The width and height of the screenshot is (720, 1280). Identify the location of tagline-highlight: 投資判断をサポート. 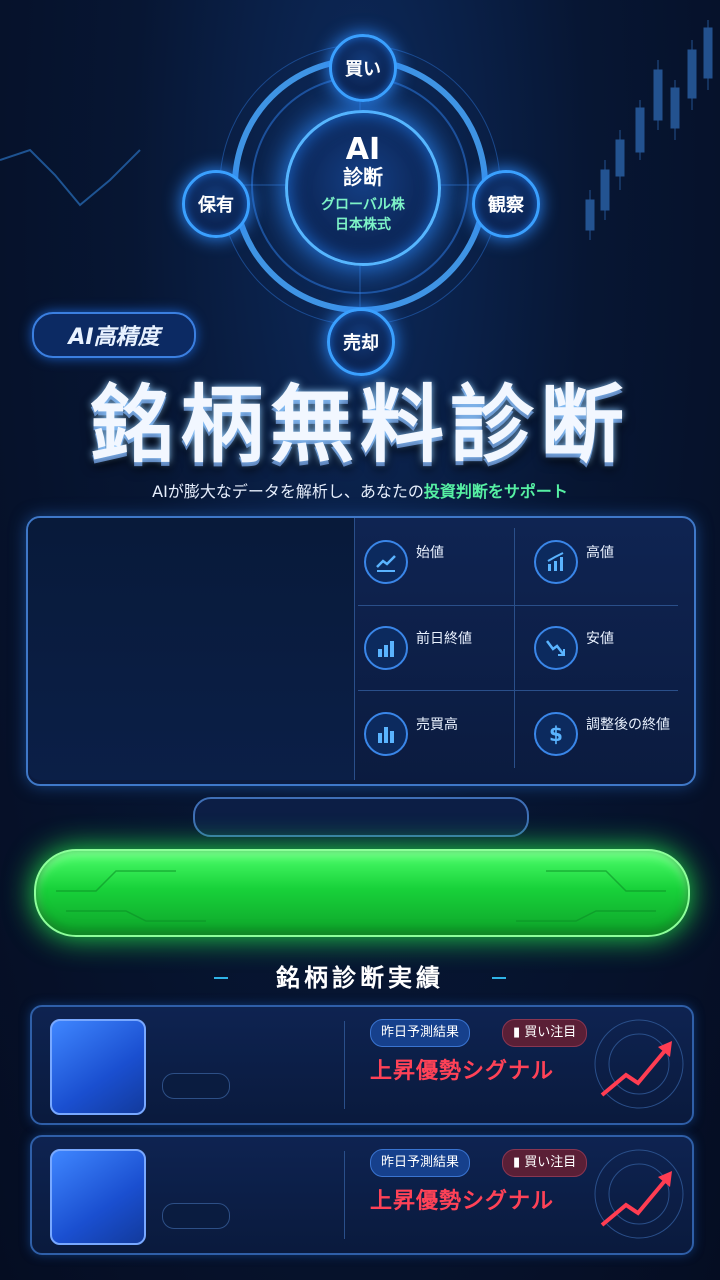
(495, 491).